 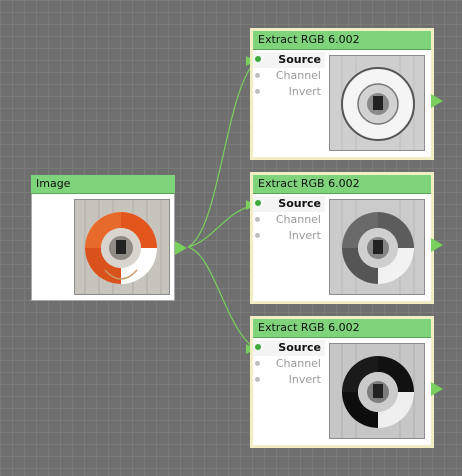 What do you see at coordinates (103, 184) in the screenshot?
I see `image-node-header: Image` at bounding box center [103, 184].